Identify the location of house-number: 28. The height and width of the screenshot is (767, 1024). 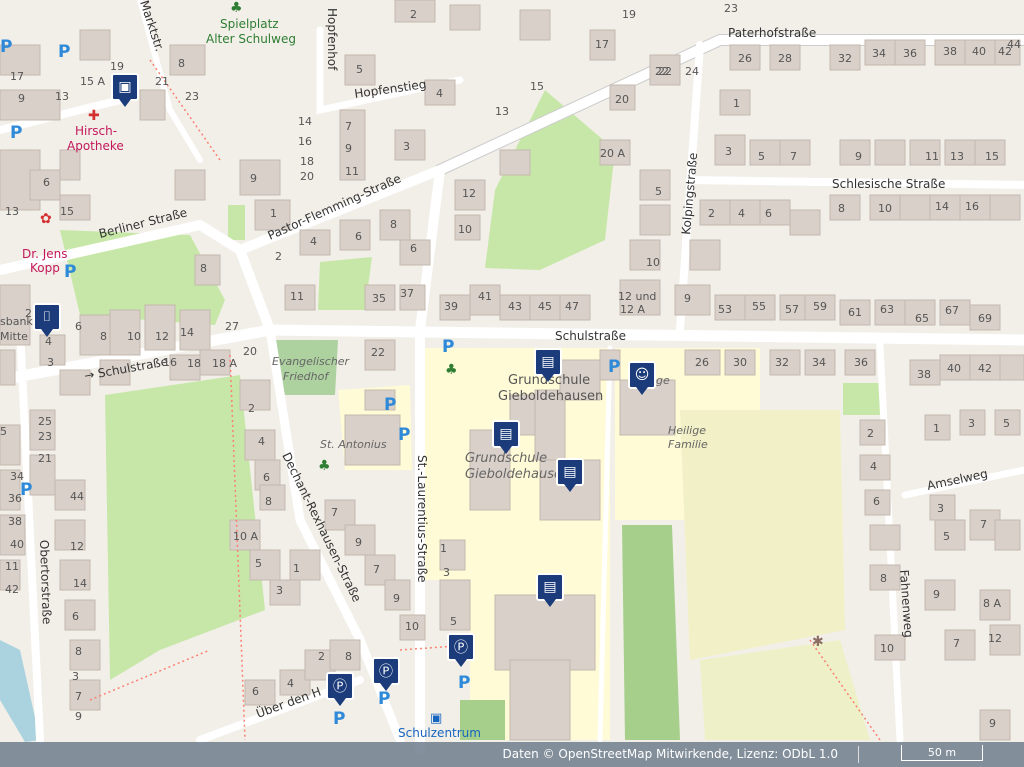
(785, 58).